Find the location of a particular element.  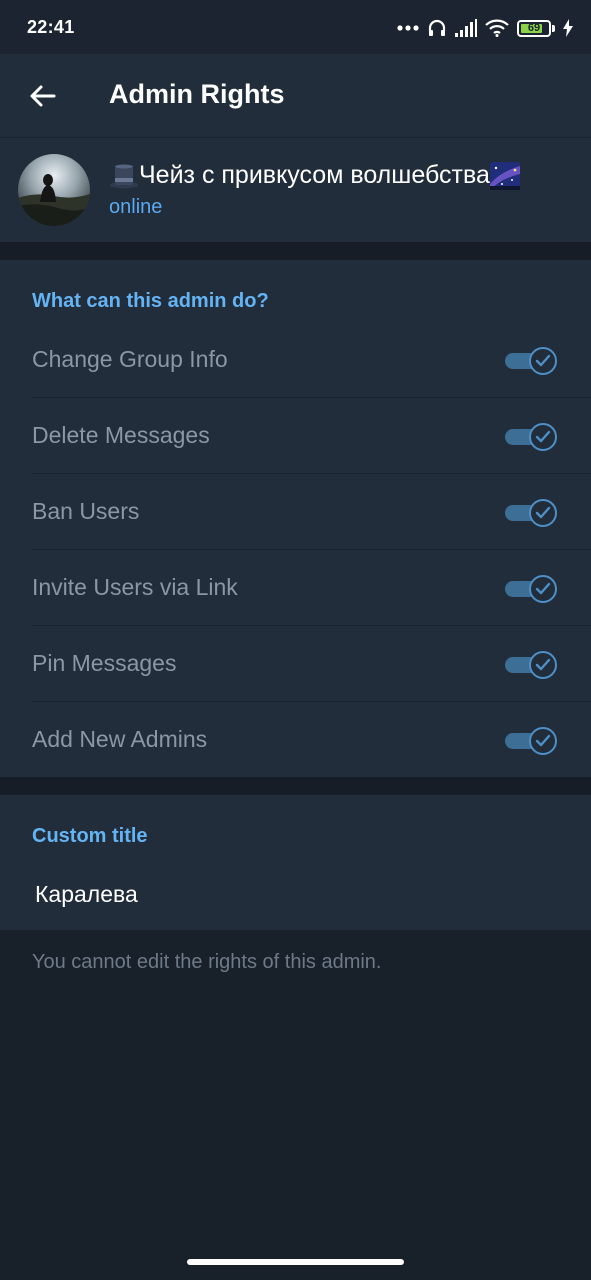

charging-icon is located at coordinates (568, 28).